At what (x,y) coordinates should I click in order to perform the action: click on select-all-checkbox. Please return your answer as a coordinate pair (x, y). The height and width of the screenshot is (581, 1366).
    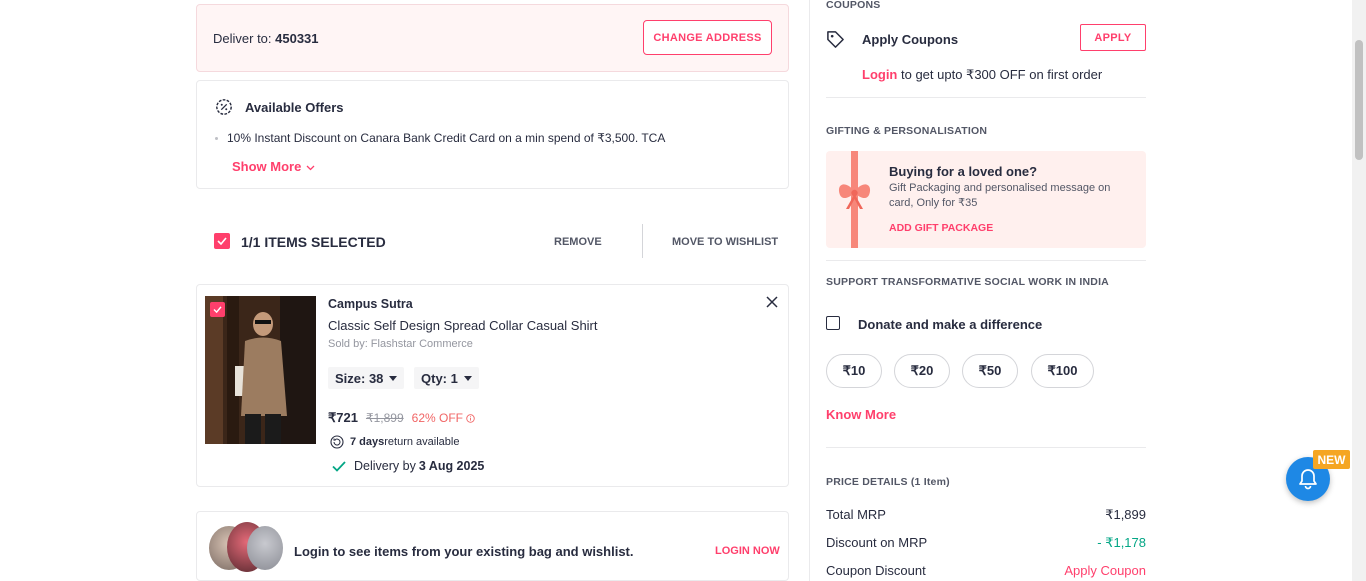
    Looking at the image, I should click on (222, 241).